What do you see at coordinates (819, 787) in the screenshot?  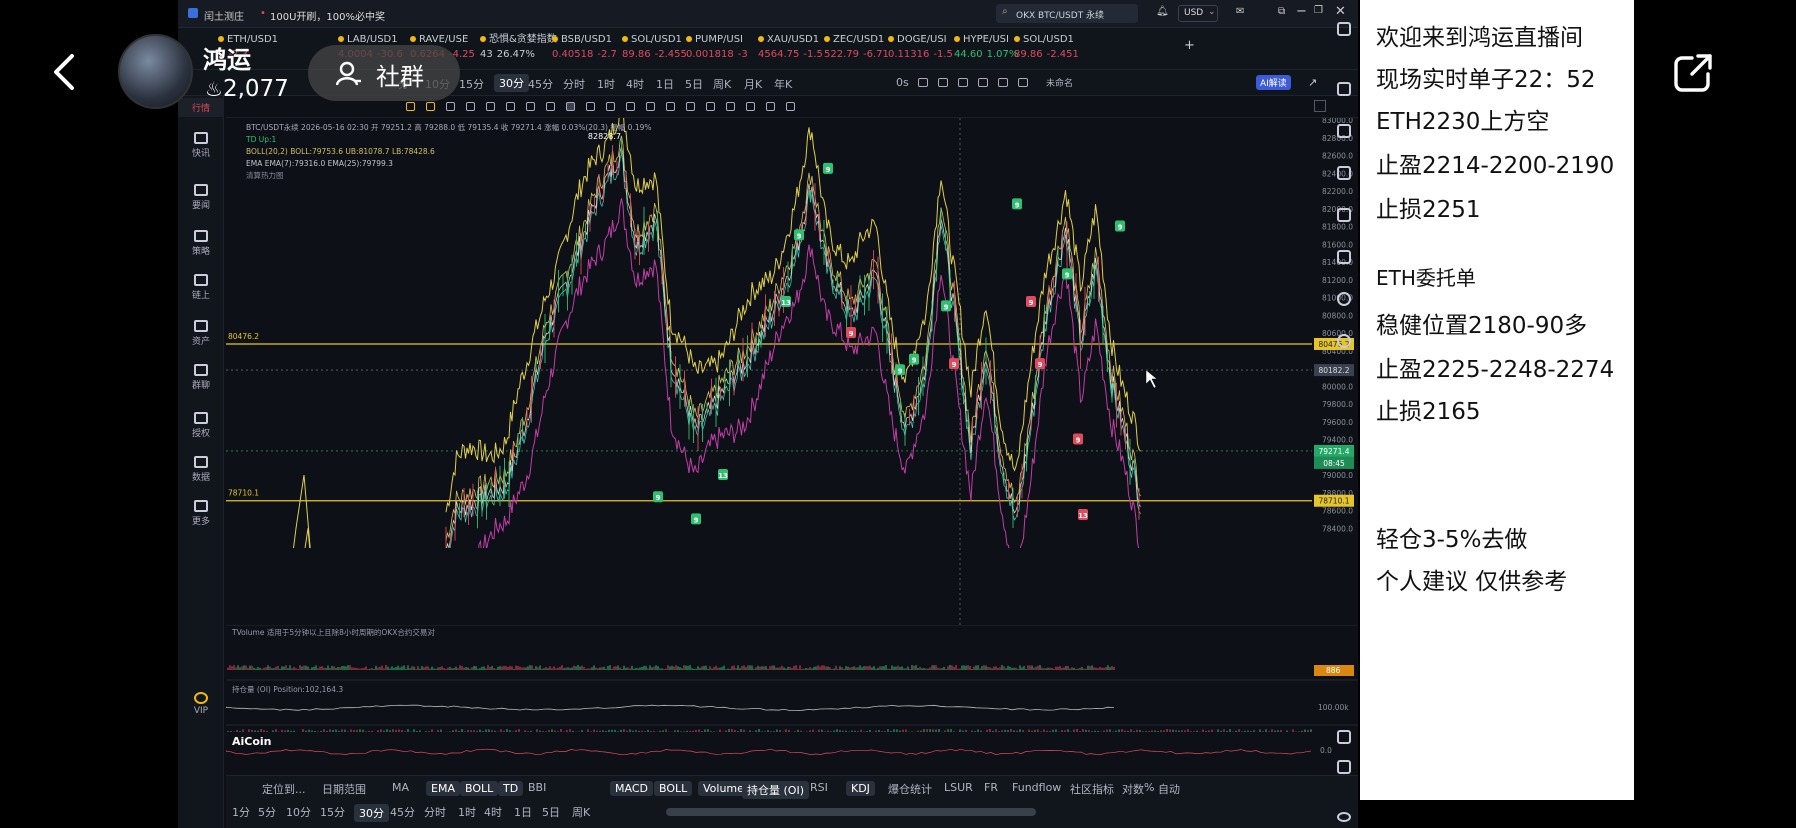 I see `indicator-toggle-11: RSI` at bounding box center [819, 787].